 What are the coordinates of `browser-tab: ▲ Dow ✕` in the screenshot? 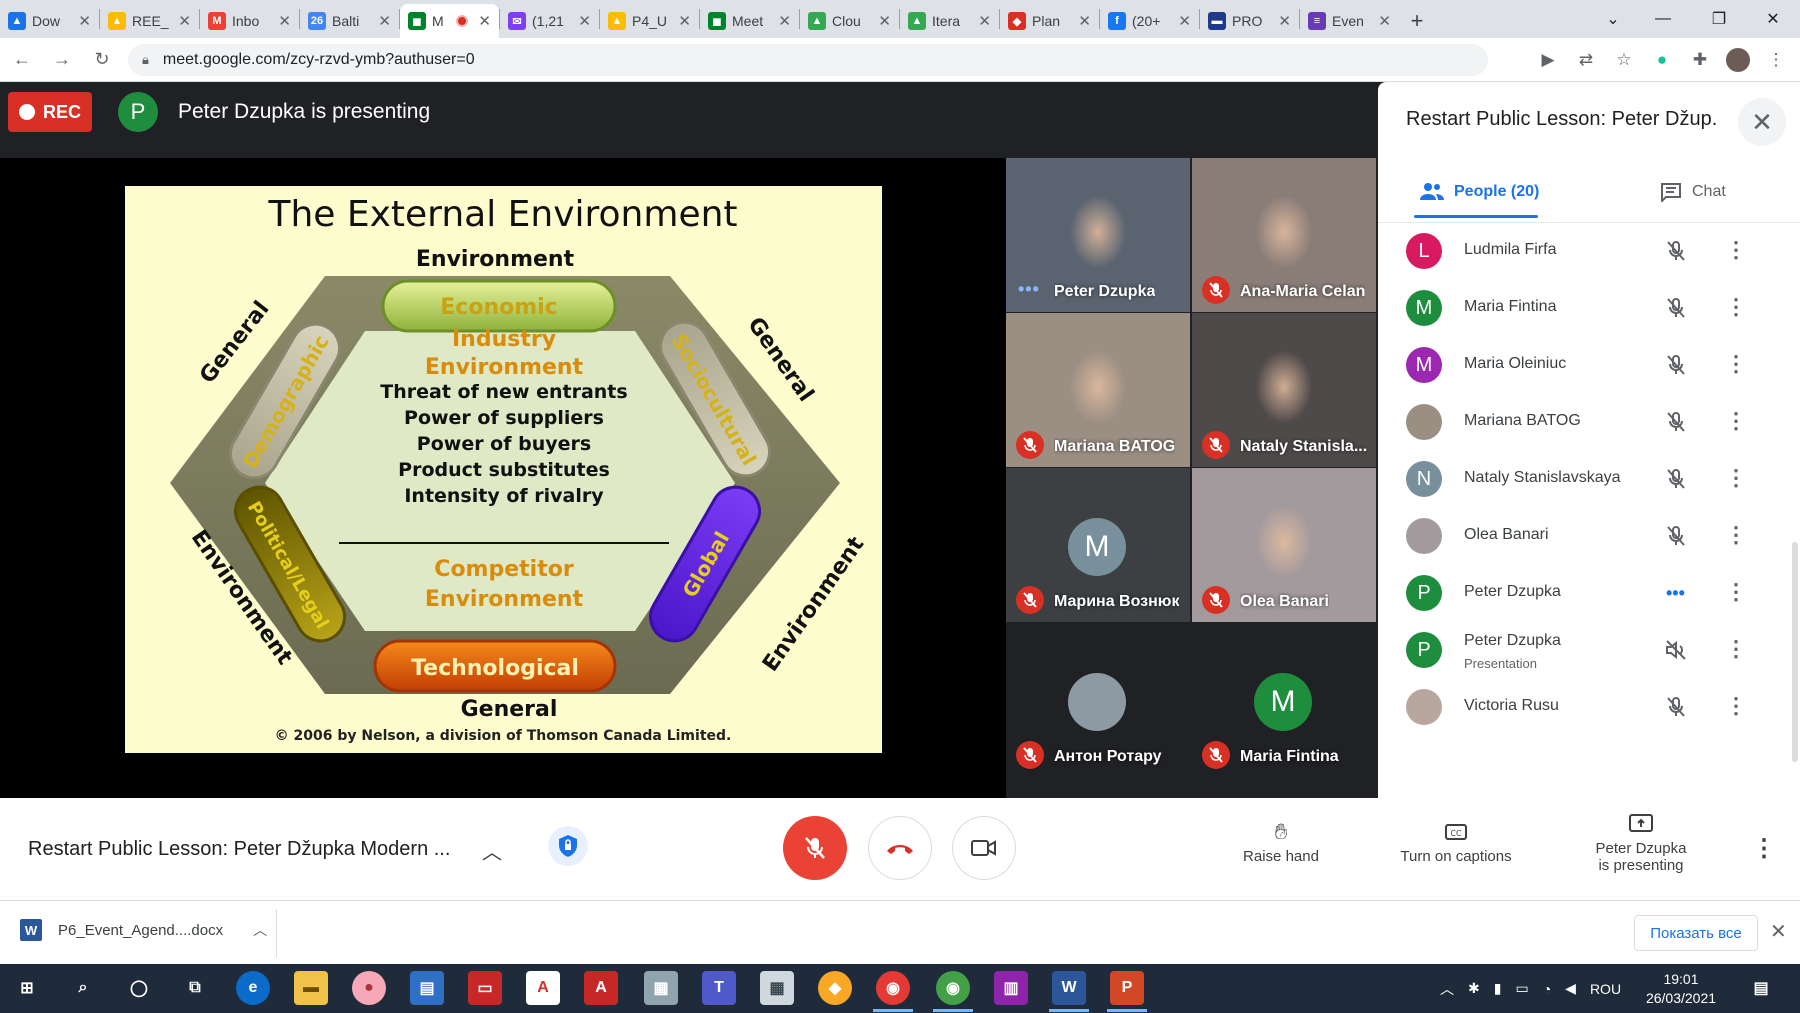 It's located at (49, 21).